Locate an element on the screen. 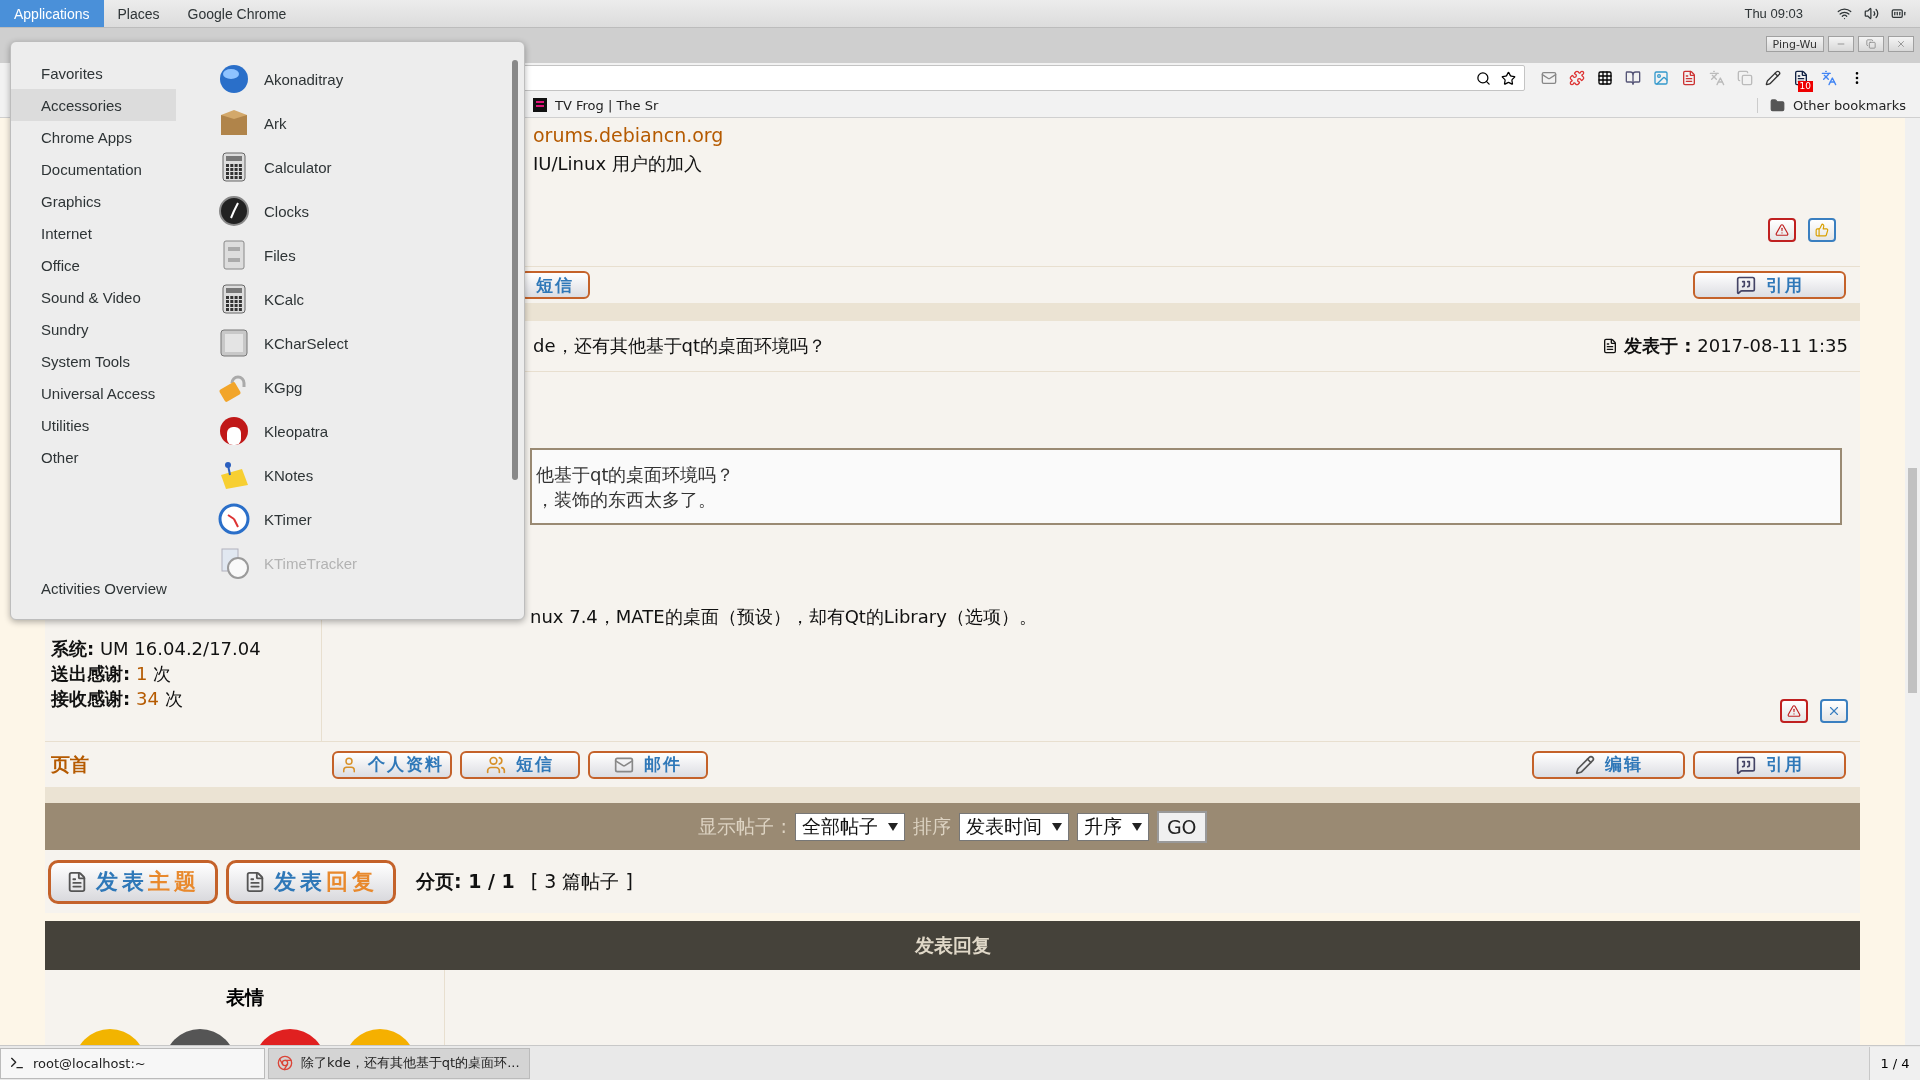  minimize-button is located at coordinates (1841, 44).